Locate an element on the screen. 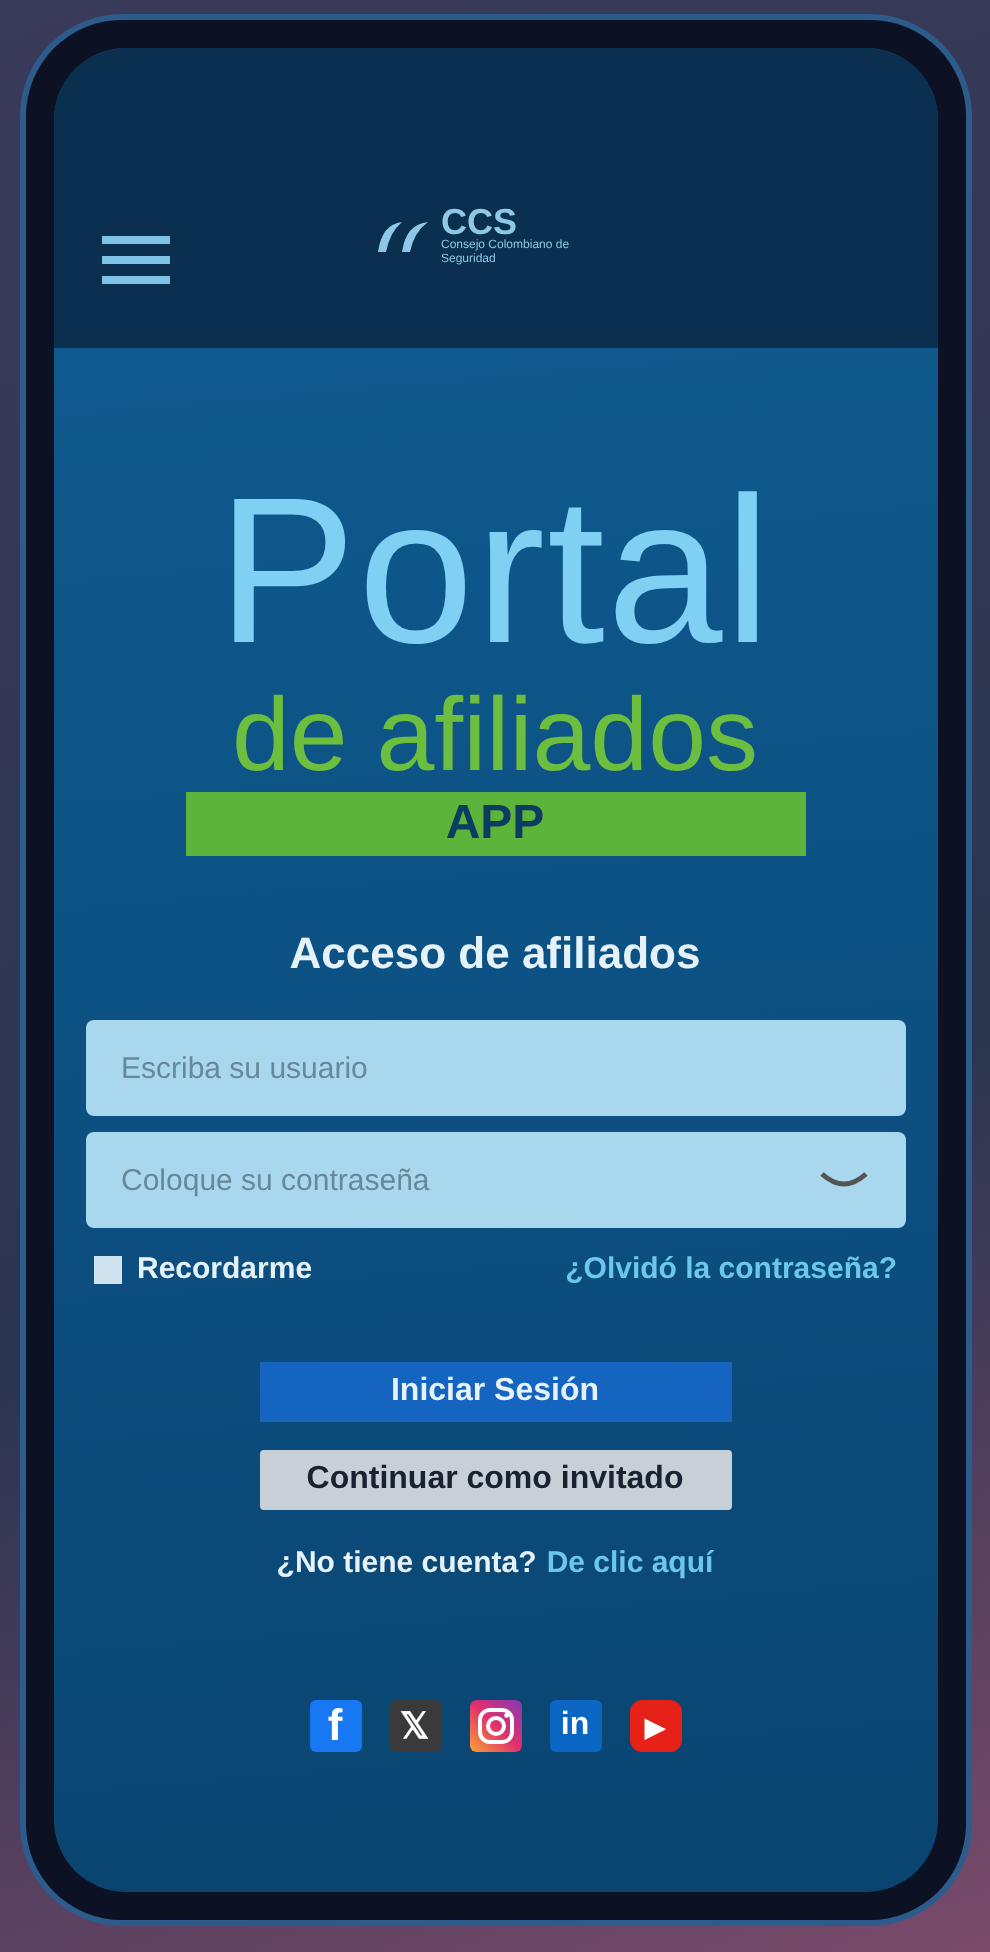 This screenshot has width=990, height=1952. app-banner: APP is located at coordinates (495, 824).